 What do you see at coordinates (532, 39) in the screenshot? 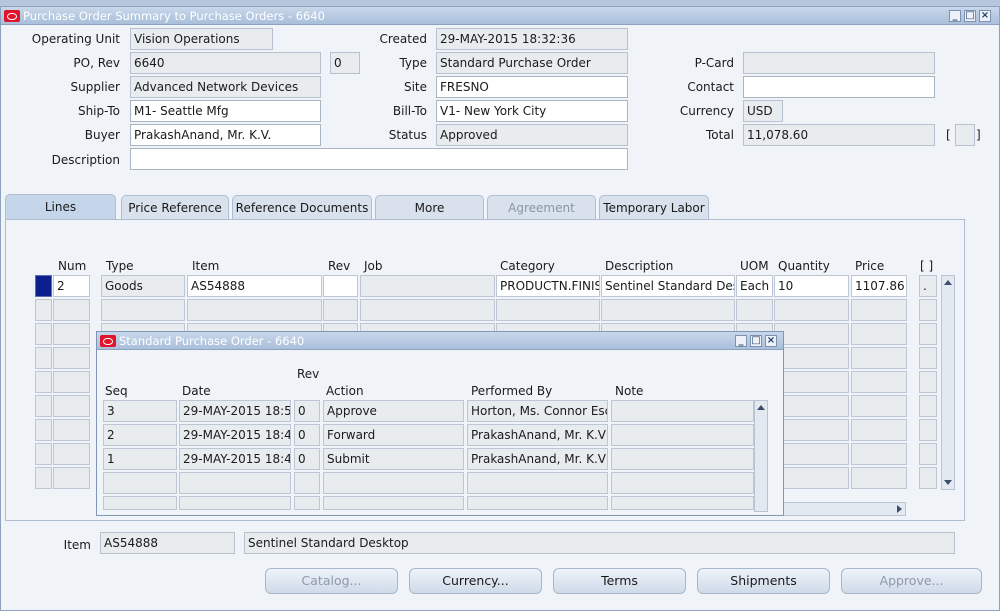
I see `created-field: 29-MAY-2015 18:32:36` at bounding box center [532, 39].